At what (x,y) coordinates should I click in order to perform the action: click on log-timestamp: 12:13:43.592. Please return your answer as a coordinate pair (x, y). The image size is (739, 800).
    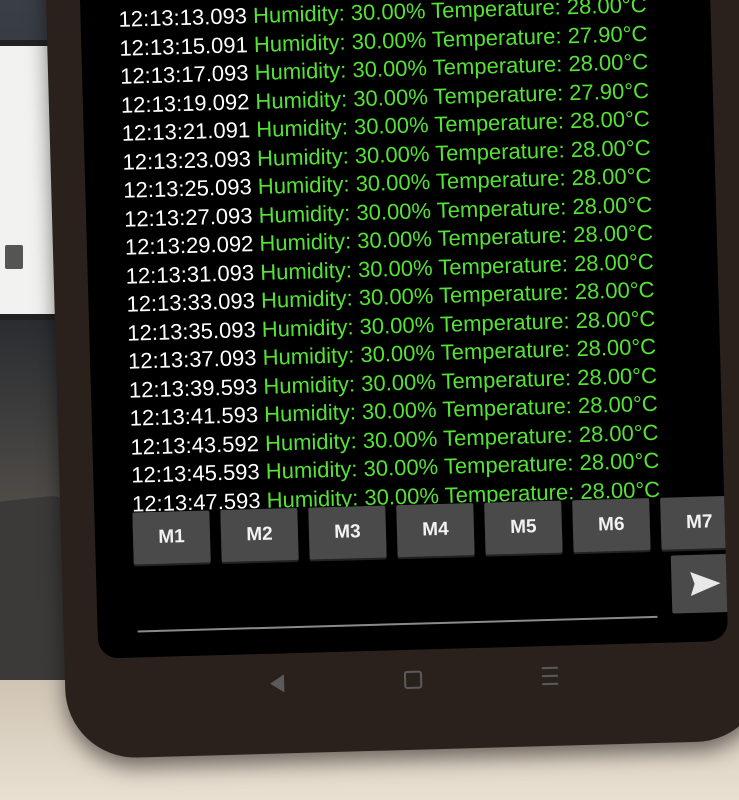
    Looking at the image, I should click on (195, 445).